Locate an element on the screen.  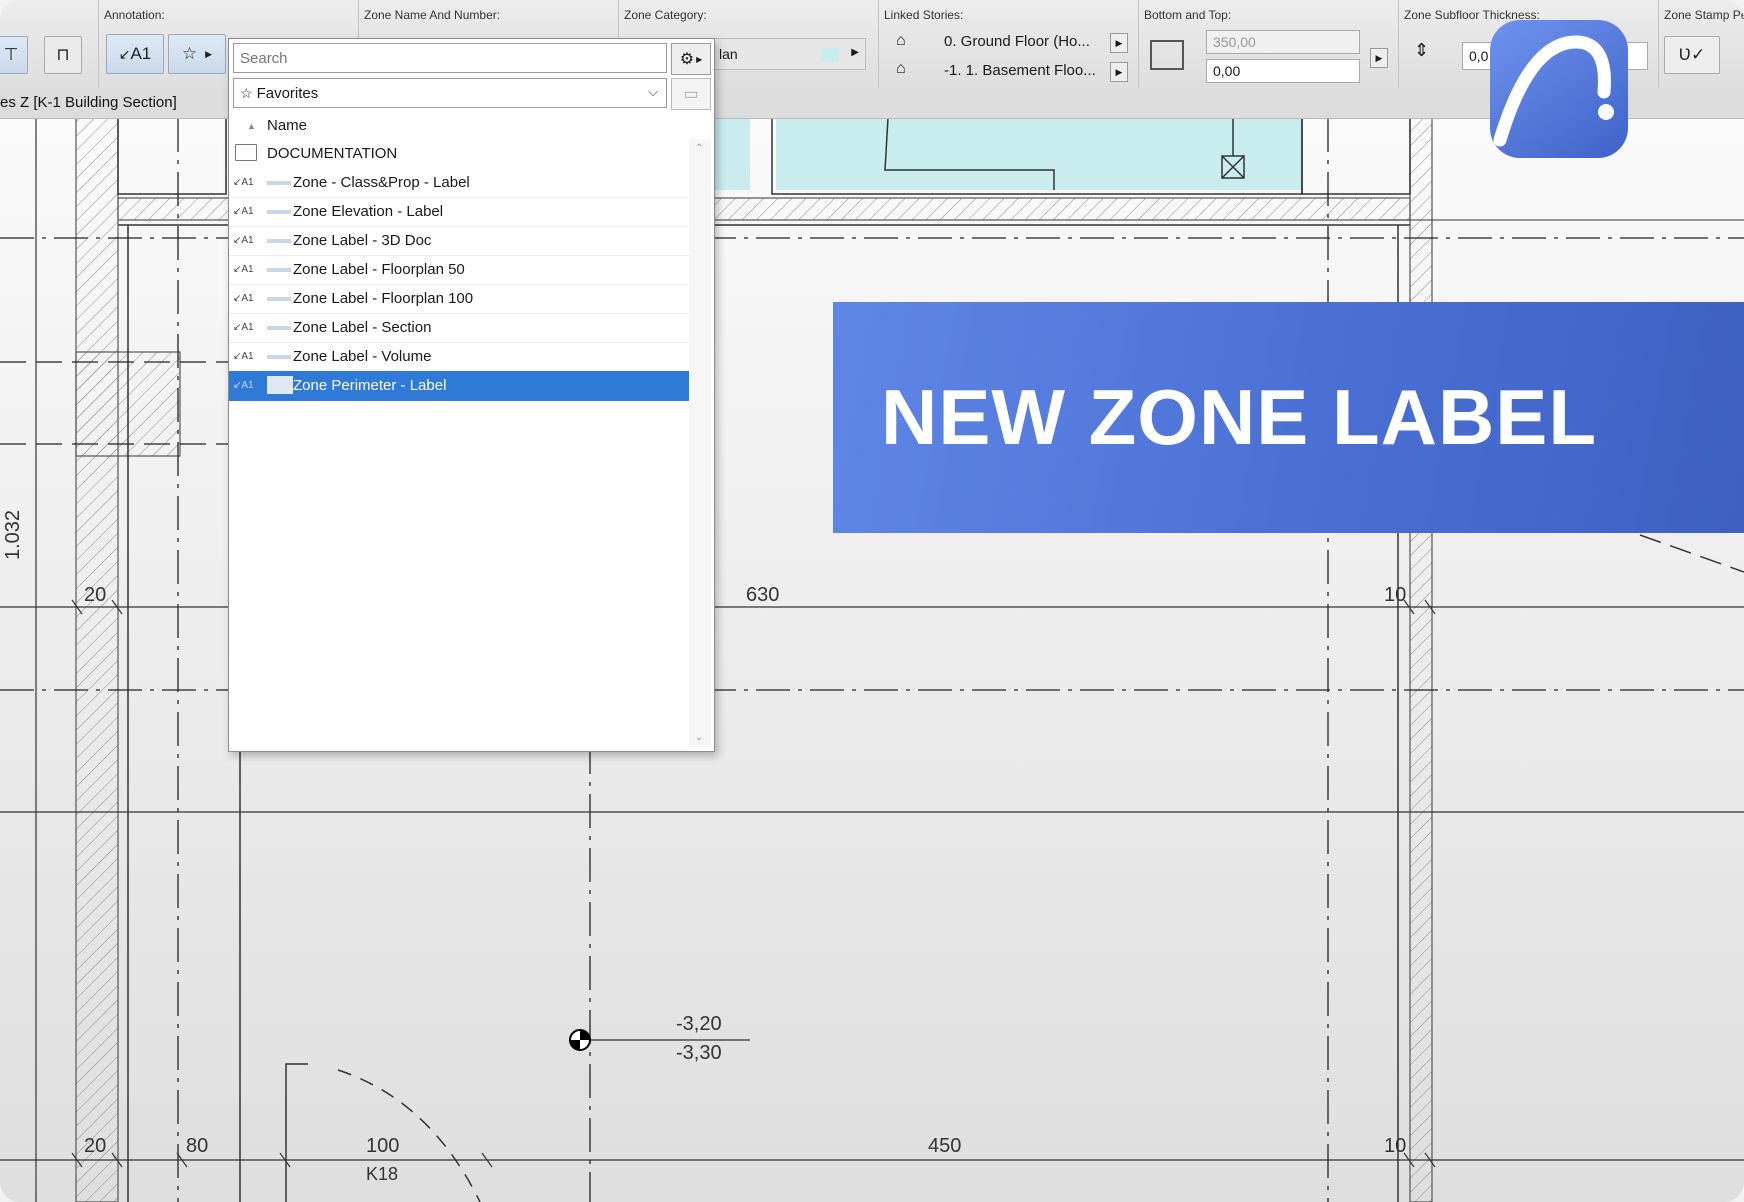
annotation-style-button: ↙ A1 is located at coordinates (135, 54).